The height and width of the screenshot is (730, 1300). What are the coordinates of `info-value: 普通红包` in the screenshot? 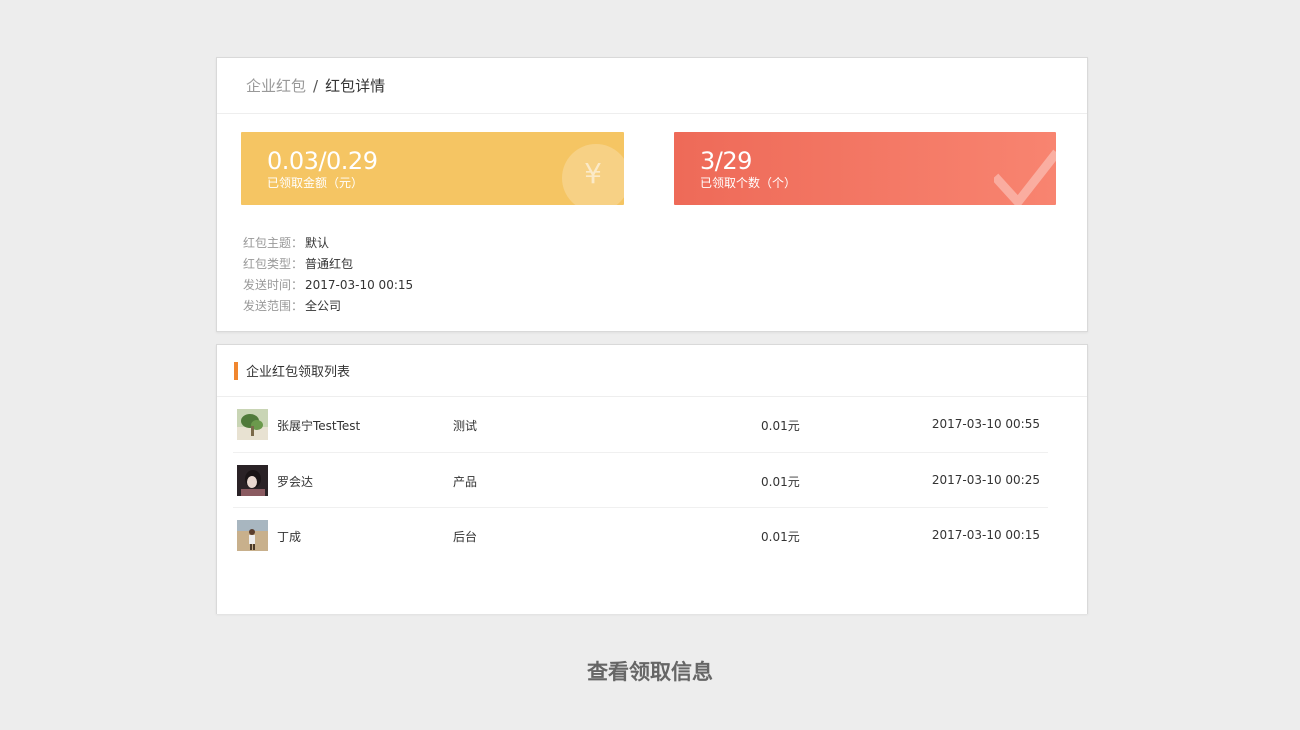 It's located at (329, 264).